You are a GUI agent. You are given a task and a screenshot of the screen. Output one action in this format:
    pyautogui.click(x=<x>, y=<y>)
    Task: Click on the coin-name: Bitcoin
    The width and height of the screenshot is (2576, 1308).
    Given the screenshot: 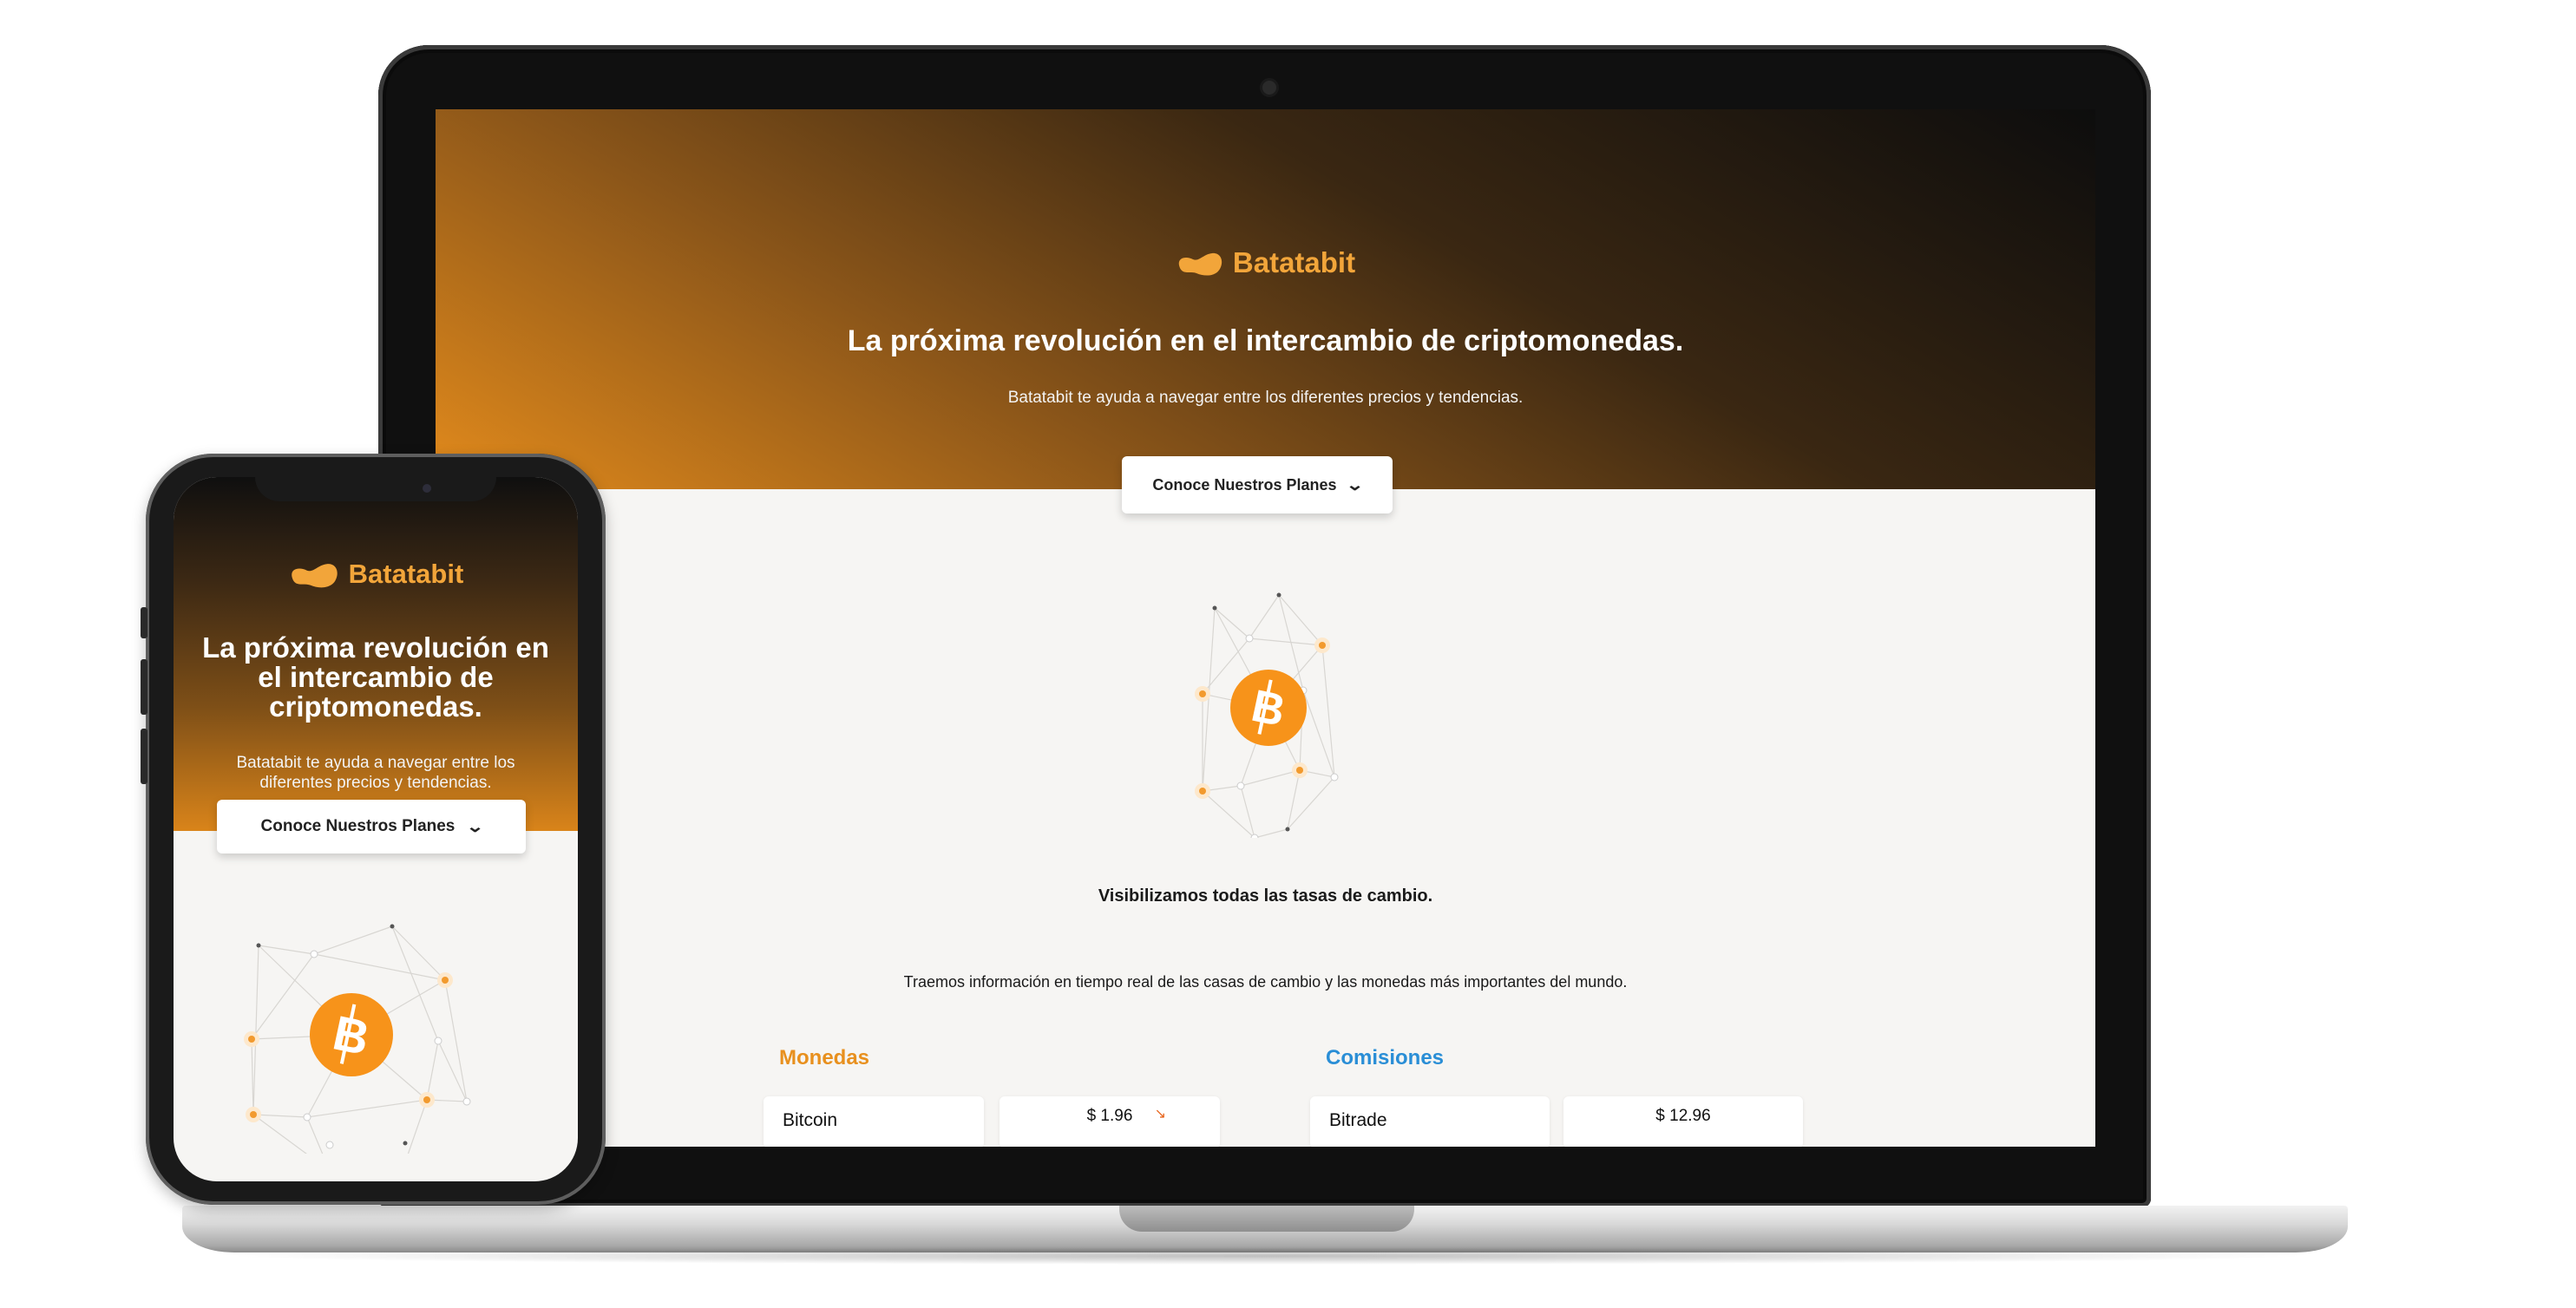 What is the action you would take?
    pyautogui.click(x=810, y=1120)
    